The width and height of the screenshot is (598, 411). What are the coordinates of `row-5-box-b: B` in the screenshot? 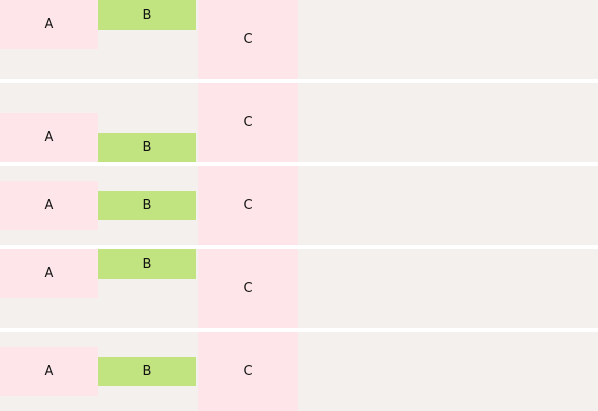 It's located at (147, 371).